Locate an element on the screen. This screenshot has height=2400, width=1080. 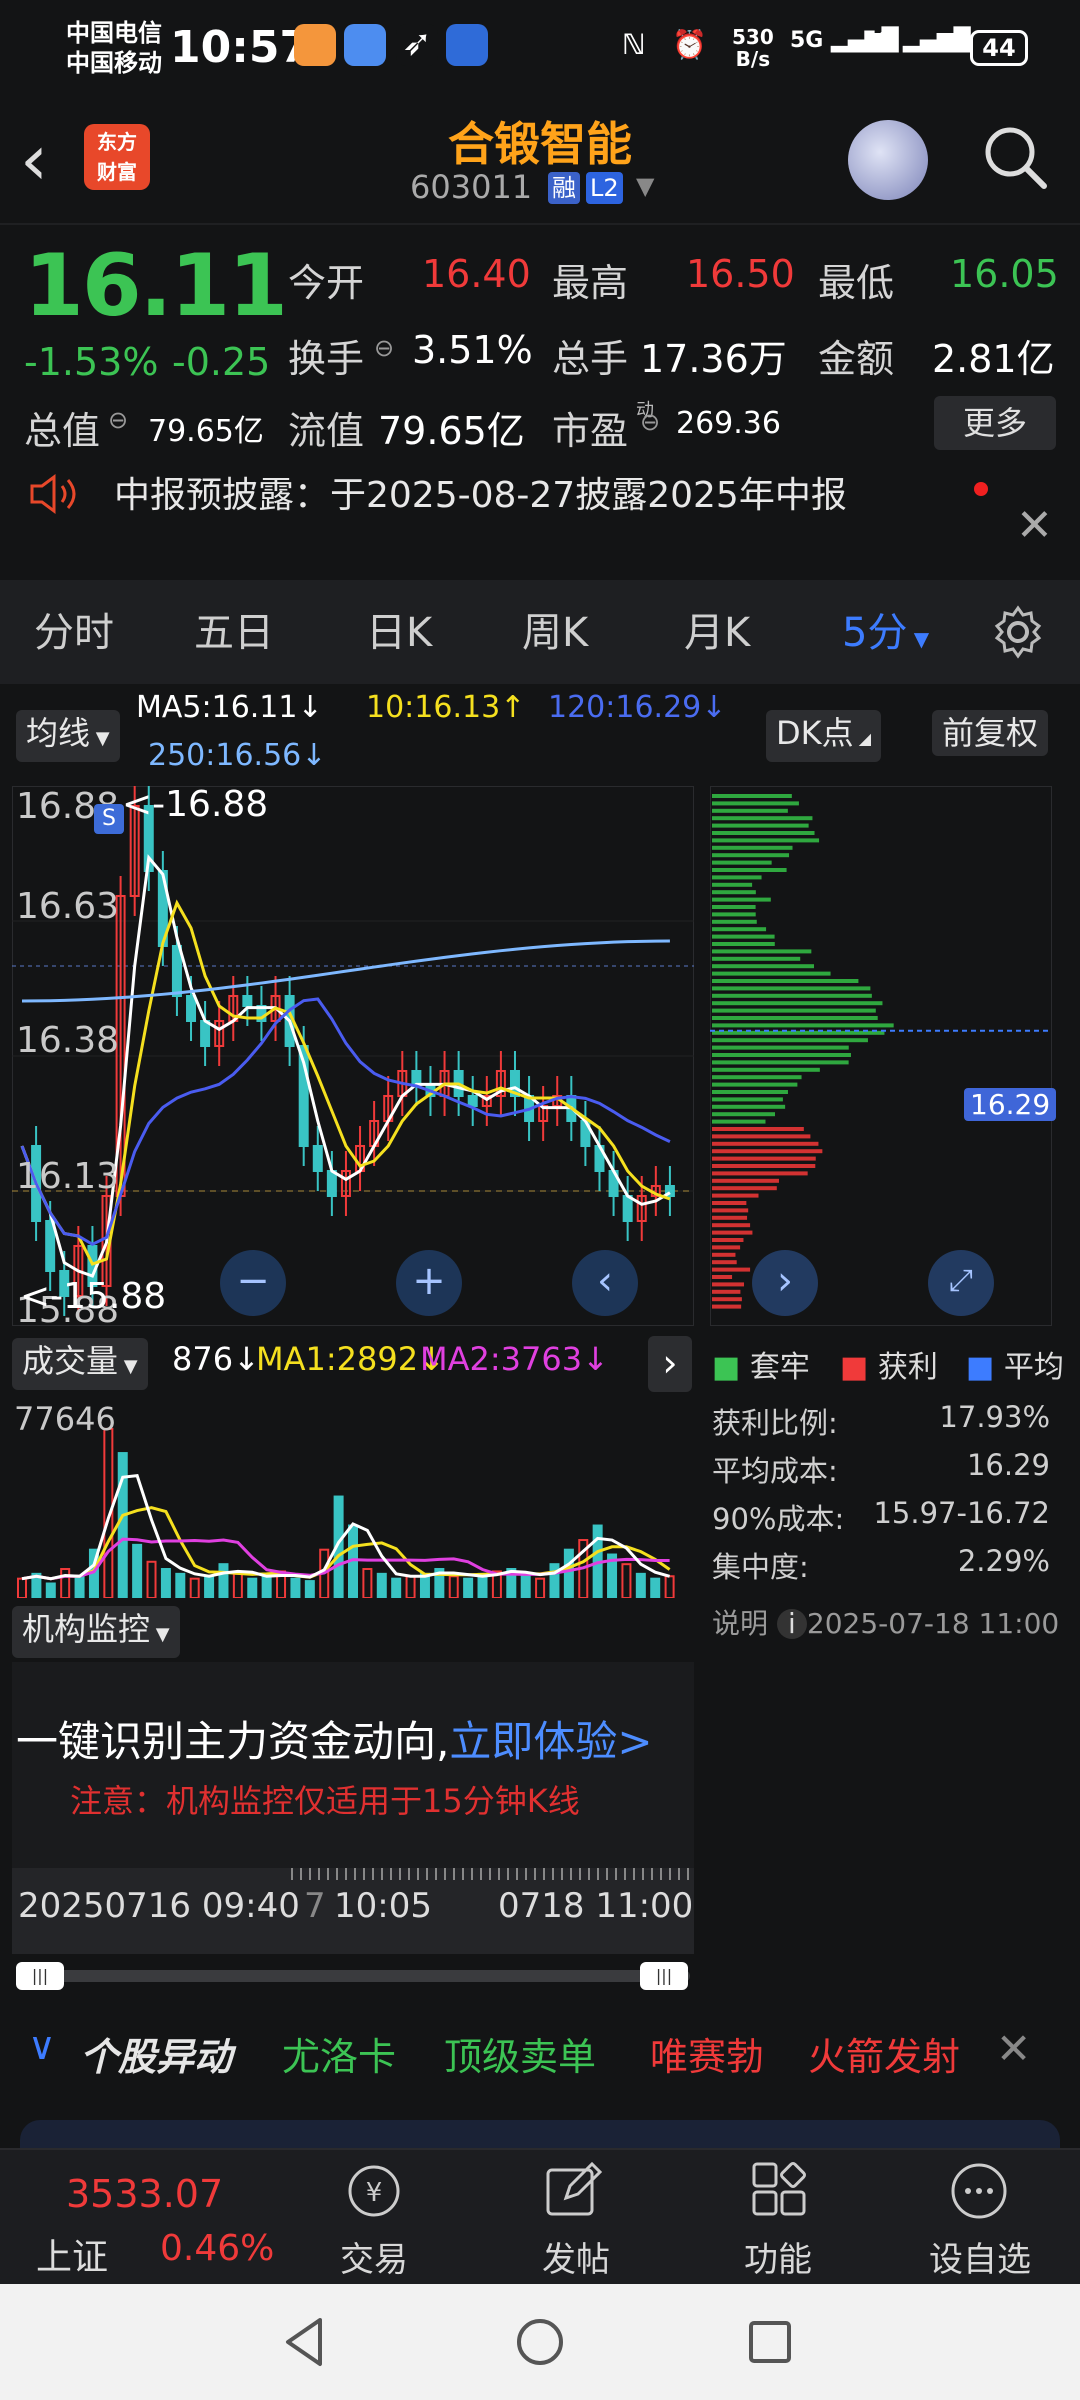
open-value: 16.40 is located at coordinates (476, 274).